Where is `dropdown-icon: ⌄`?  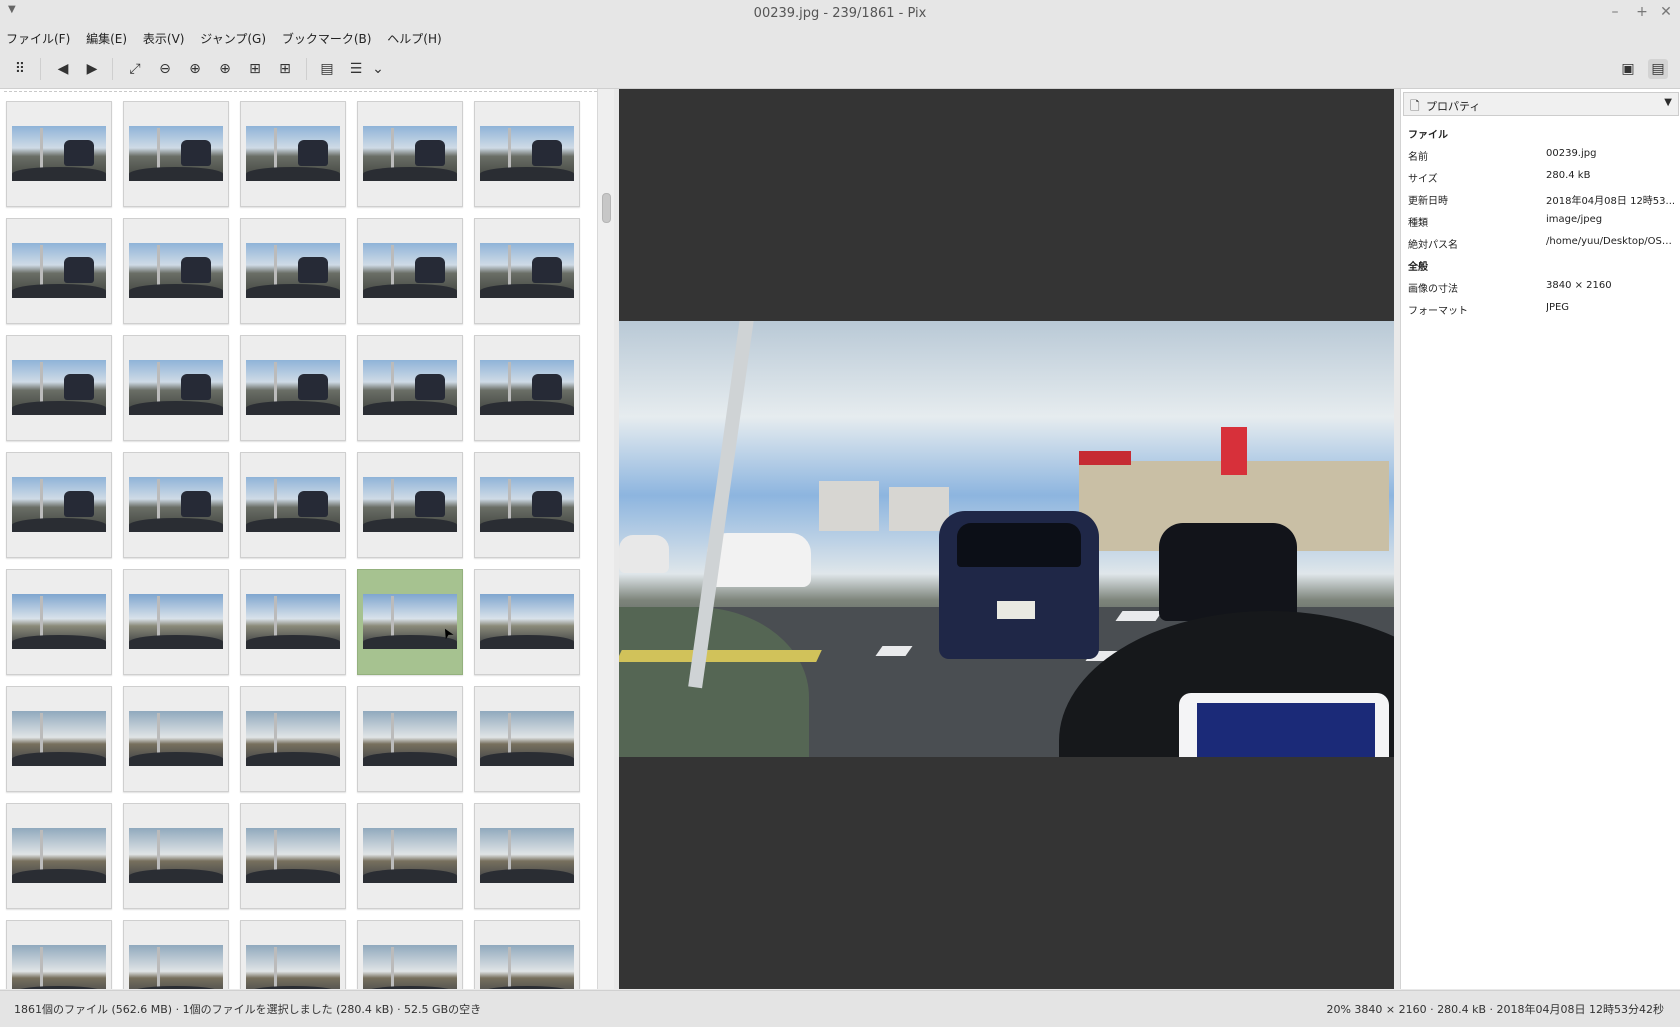 dropdown-icon: ⌄ is located at coordinates (378, 69).